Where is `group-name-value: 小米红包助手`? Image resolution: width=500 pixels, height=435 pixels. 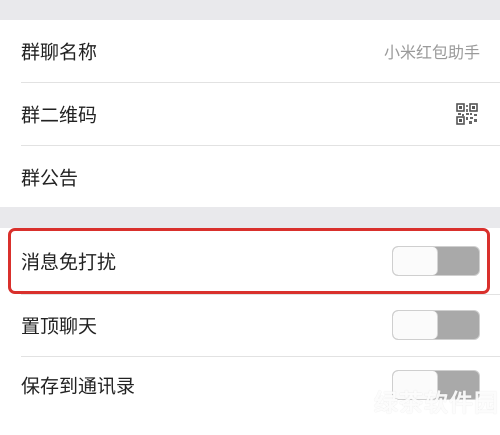 group-name-value: 小米红包助手 is located at coordinates (431, 52).